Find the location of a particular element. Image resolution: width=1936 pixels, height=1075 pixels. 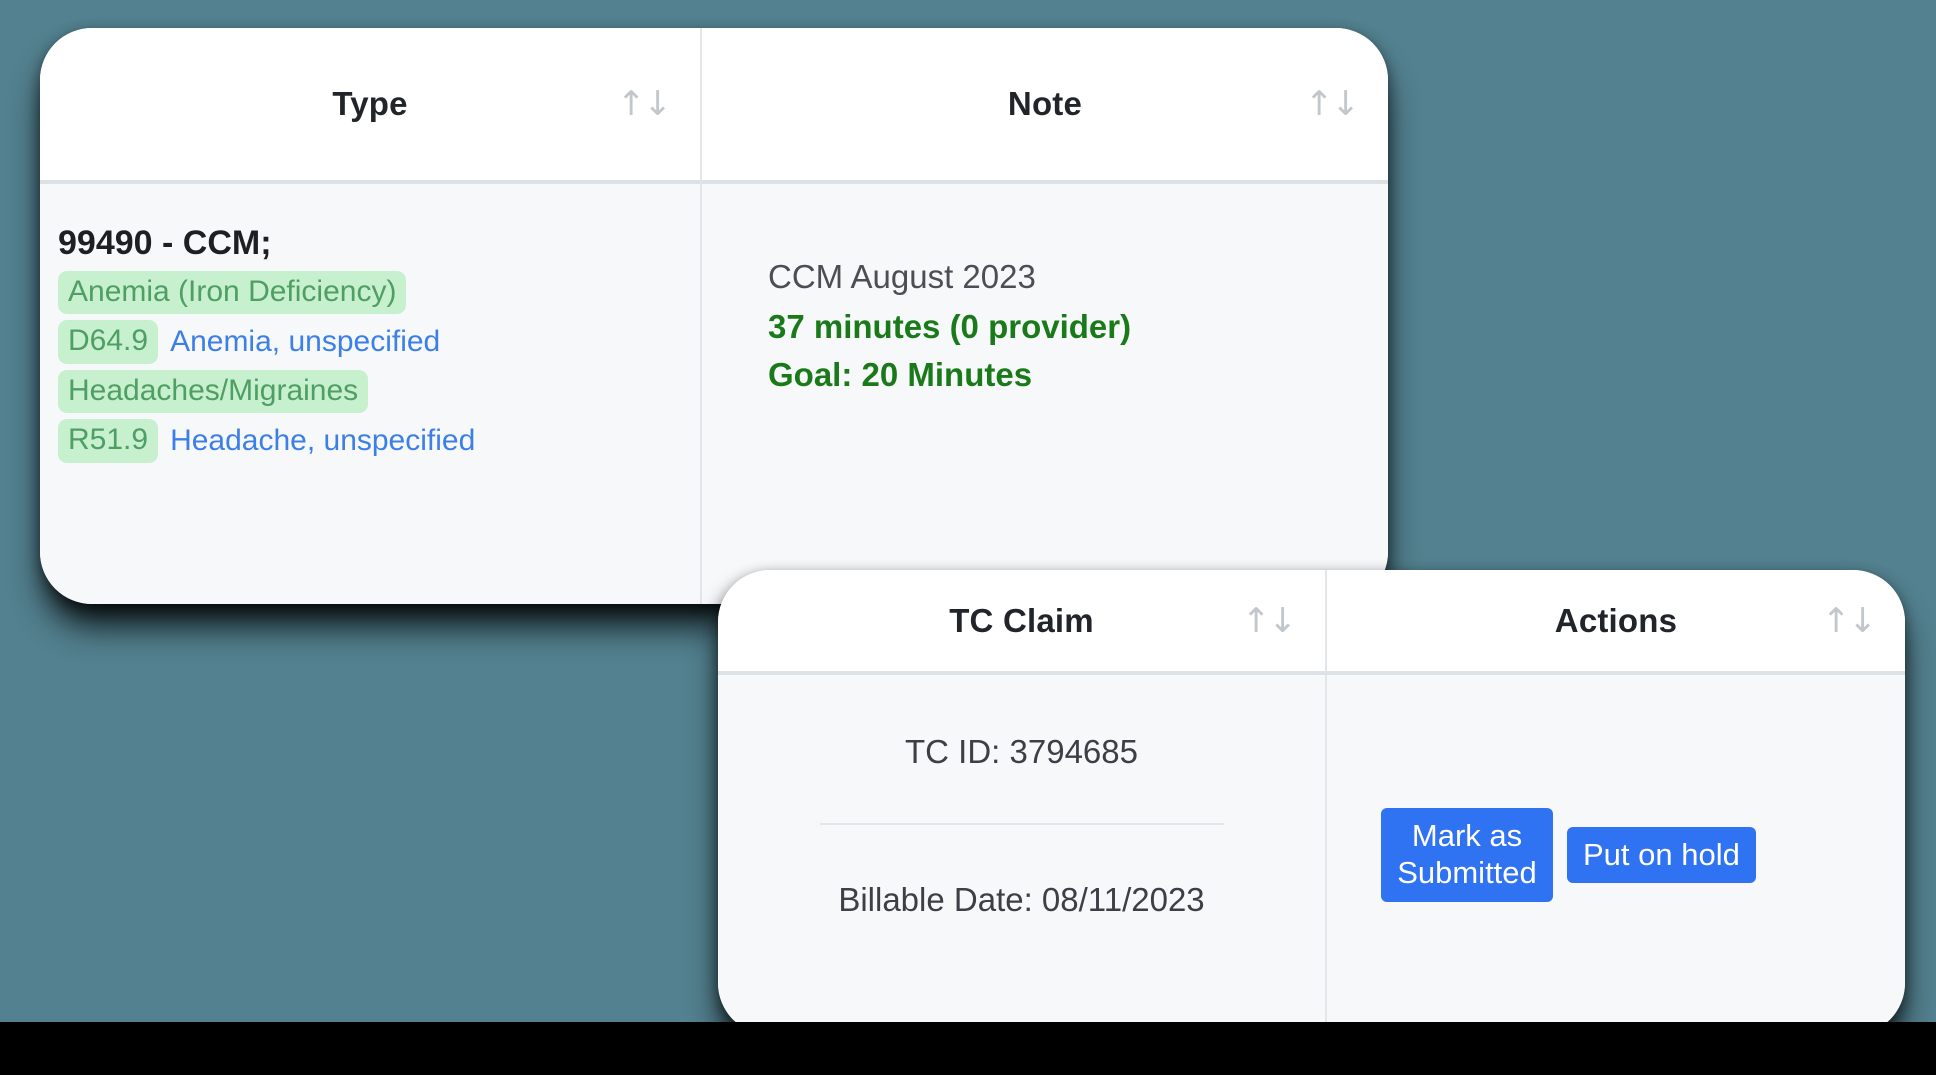

tc-id-label: TC ID: 3794685 is located at coordinates (1021, 751).